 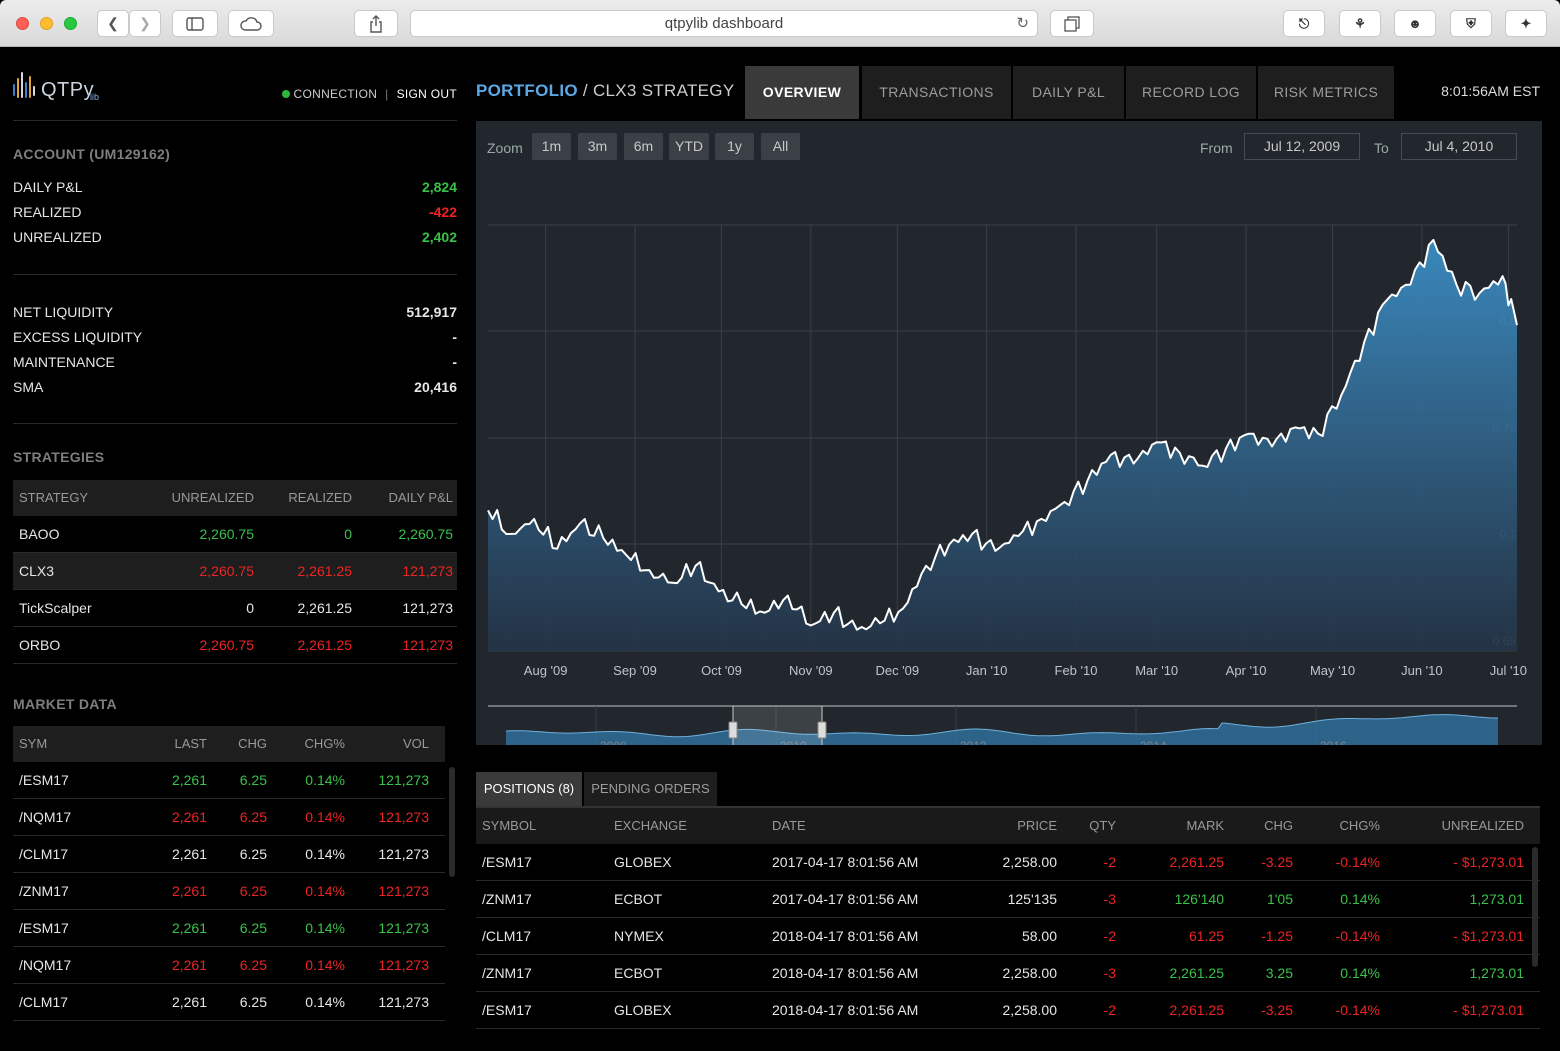 I want to click on x-tick-label: Dec '09, so click(x=897, y=670).